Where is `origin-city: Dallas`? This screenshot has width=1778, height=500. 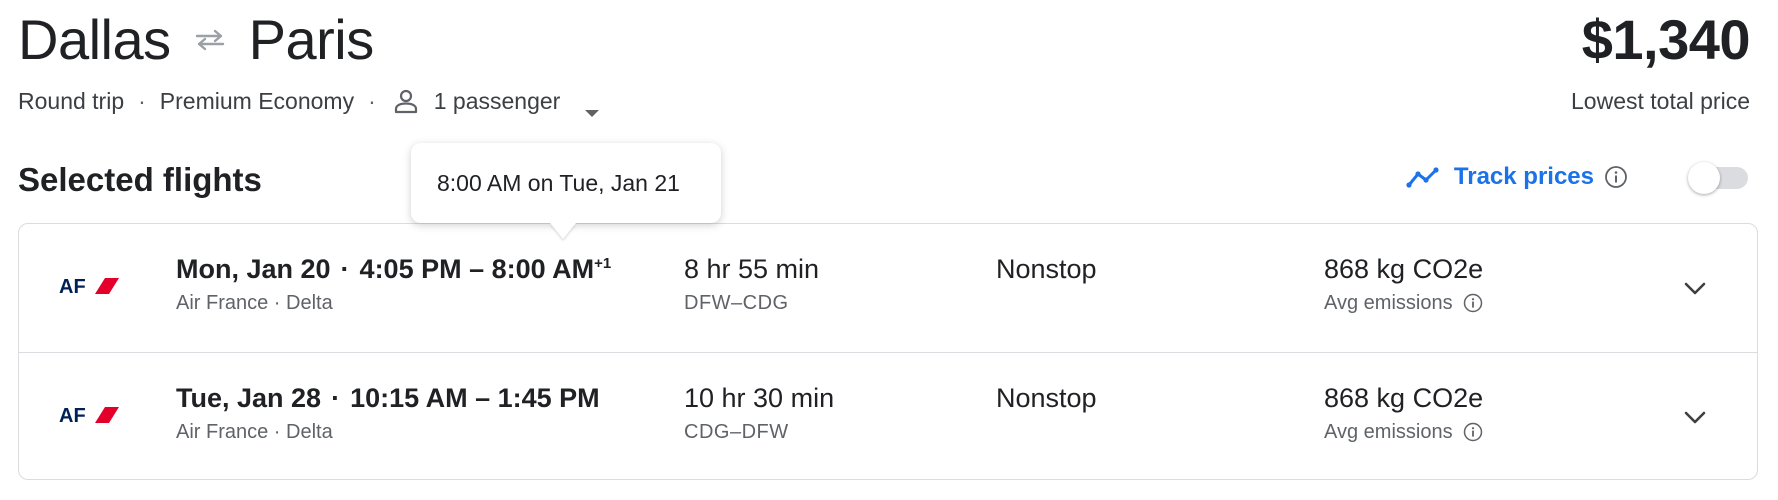 origin-city: Dallas is located at coordinates (94, 39).